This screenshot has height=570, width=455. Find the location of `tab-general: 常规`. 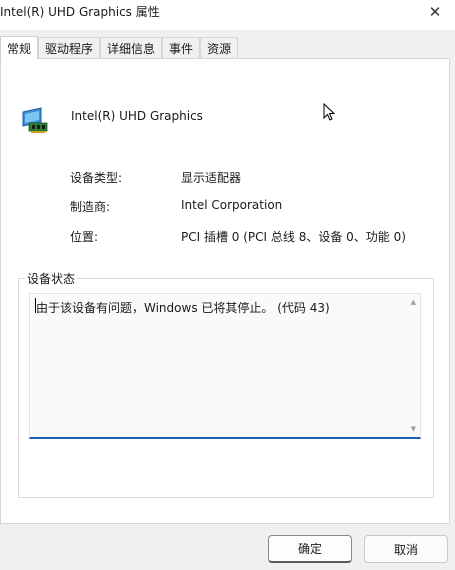

tab-general: 常规 is located at coordinates (19, 47).